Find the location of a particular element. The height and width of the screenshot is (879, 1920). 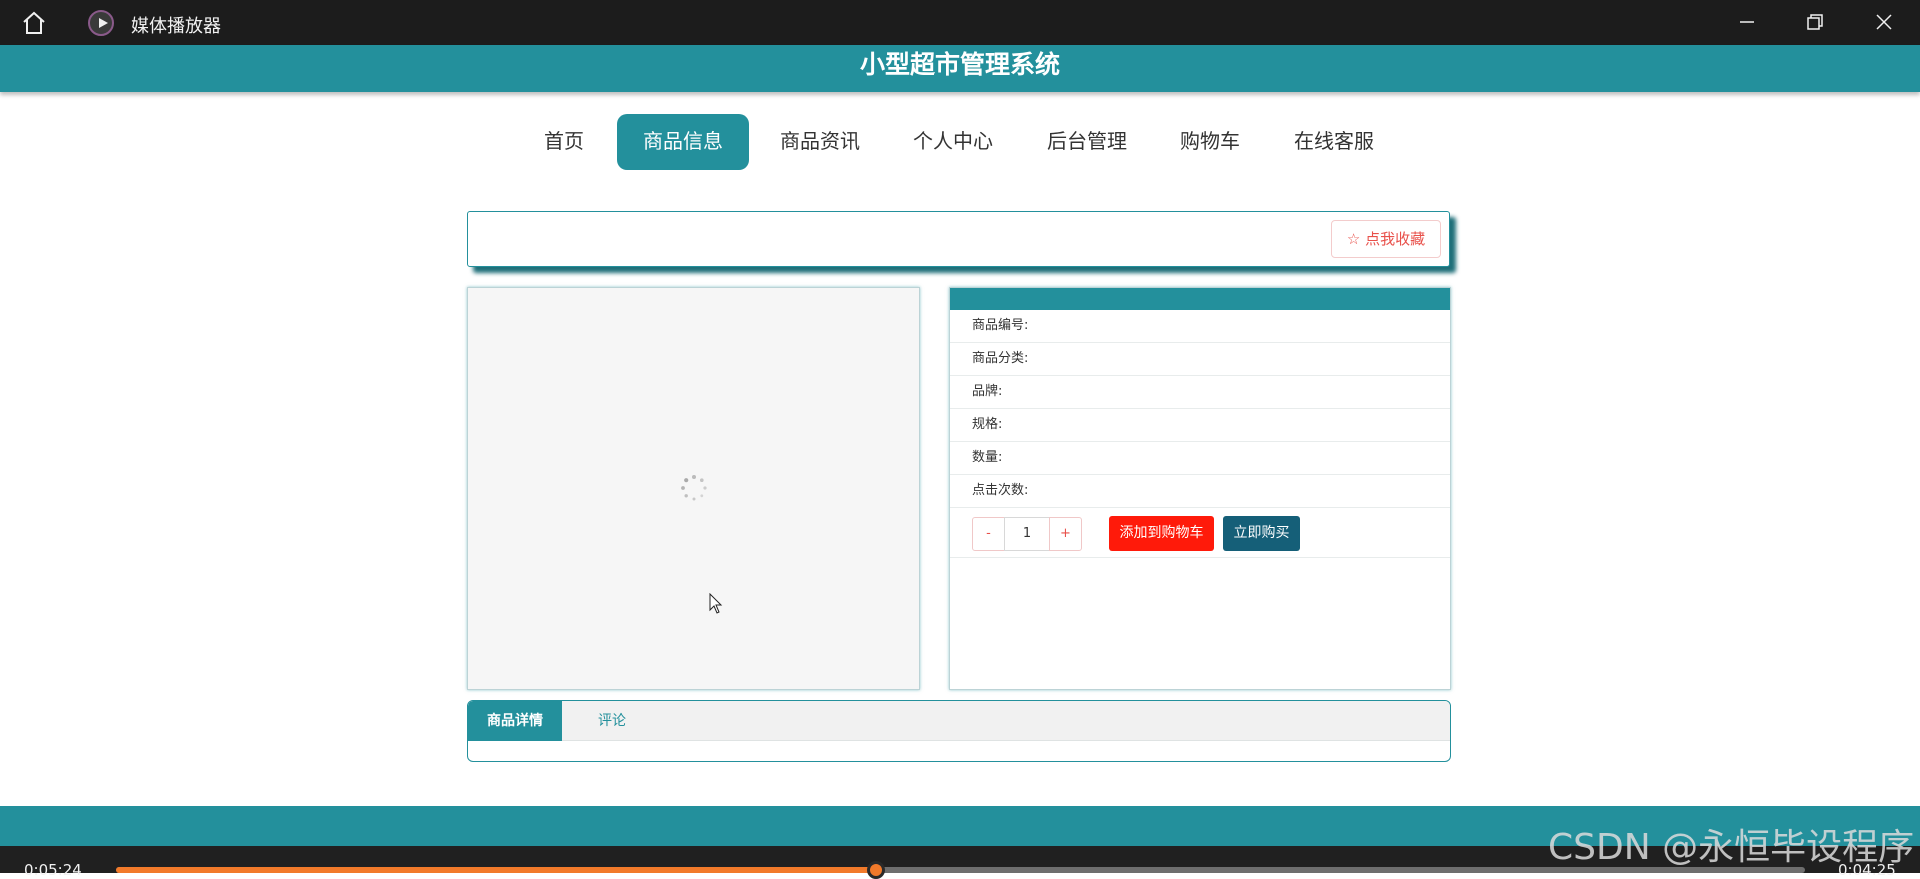

main-nav: 首页 商品信息 商品资讯 个人中心 后台管理 购物车 在线客服 is located at coordinates (960, 142).